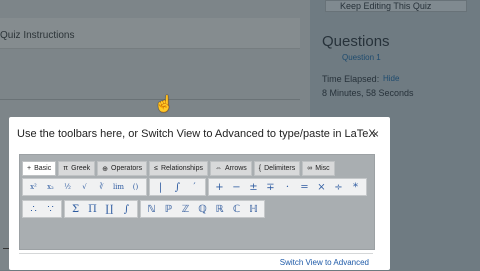  What do you see at coordinates (375, 134) in the screenshot?
I see `close-button: ×` at bounding box center [375, 134].